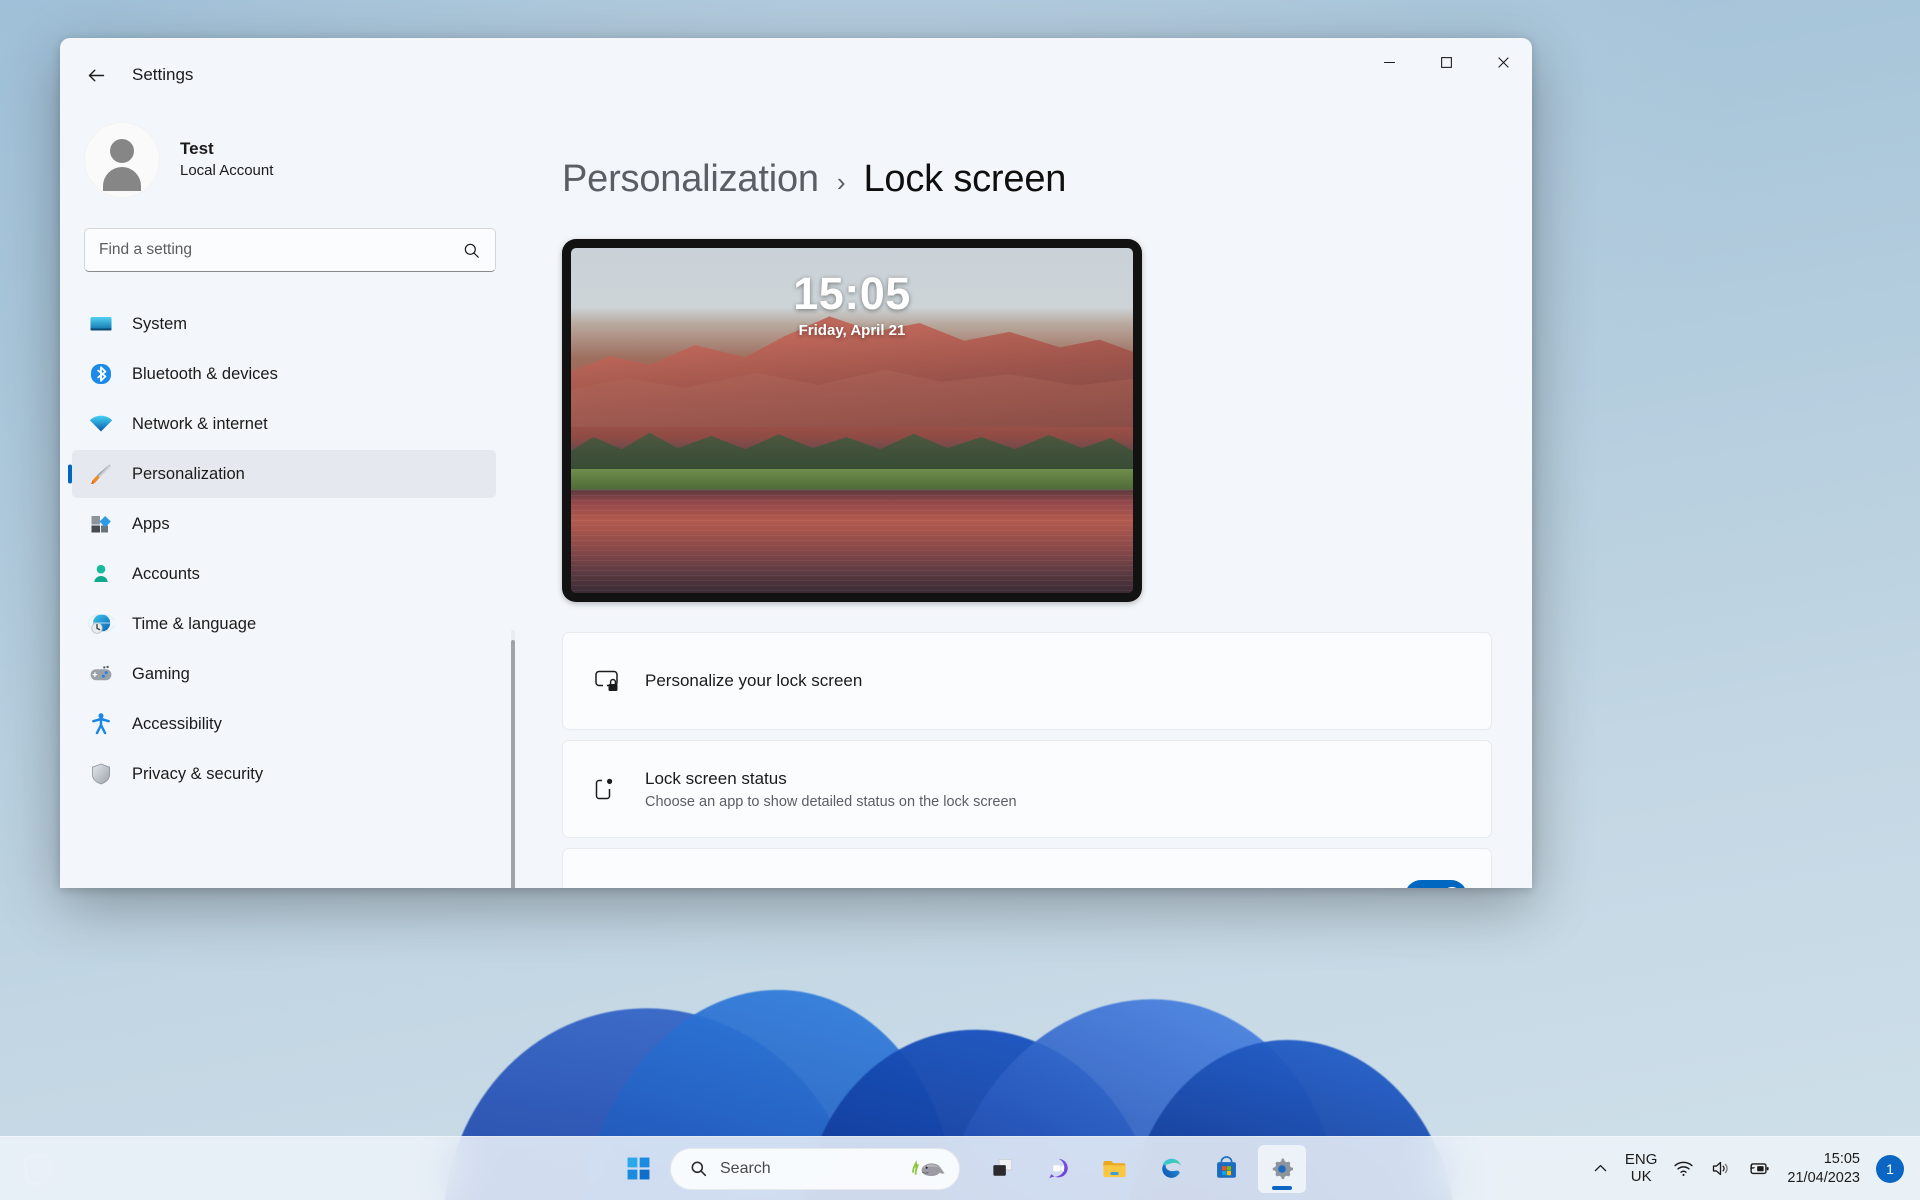 The height and width of the screenshot is (1200, 1920). Describe the element at coordinates (1841, 1159) in the screenshot. I see `tray-time: 15:05` at that location.